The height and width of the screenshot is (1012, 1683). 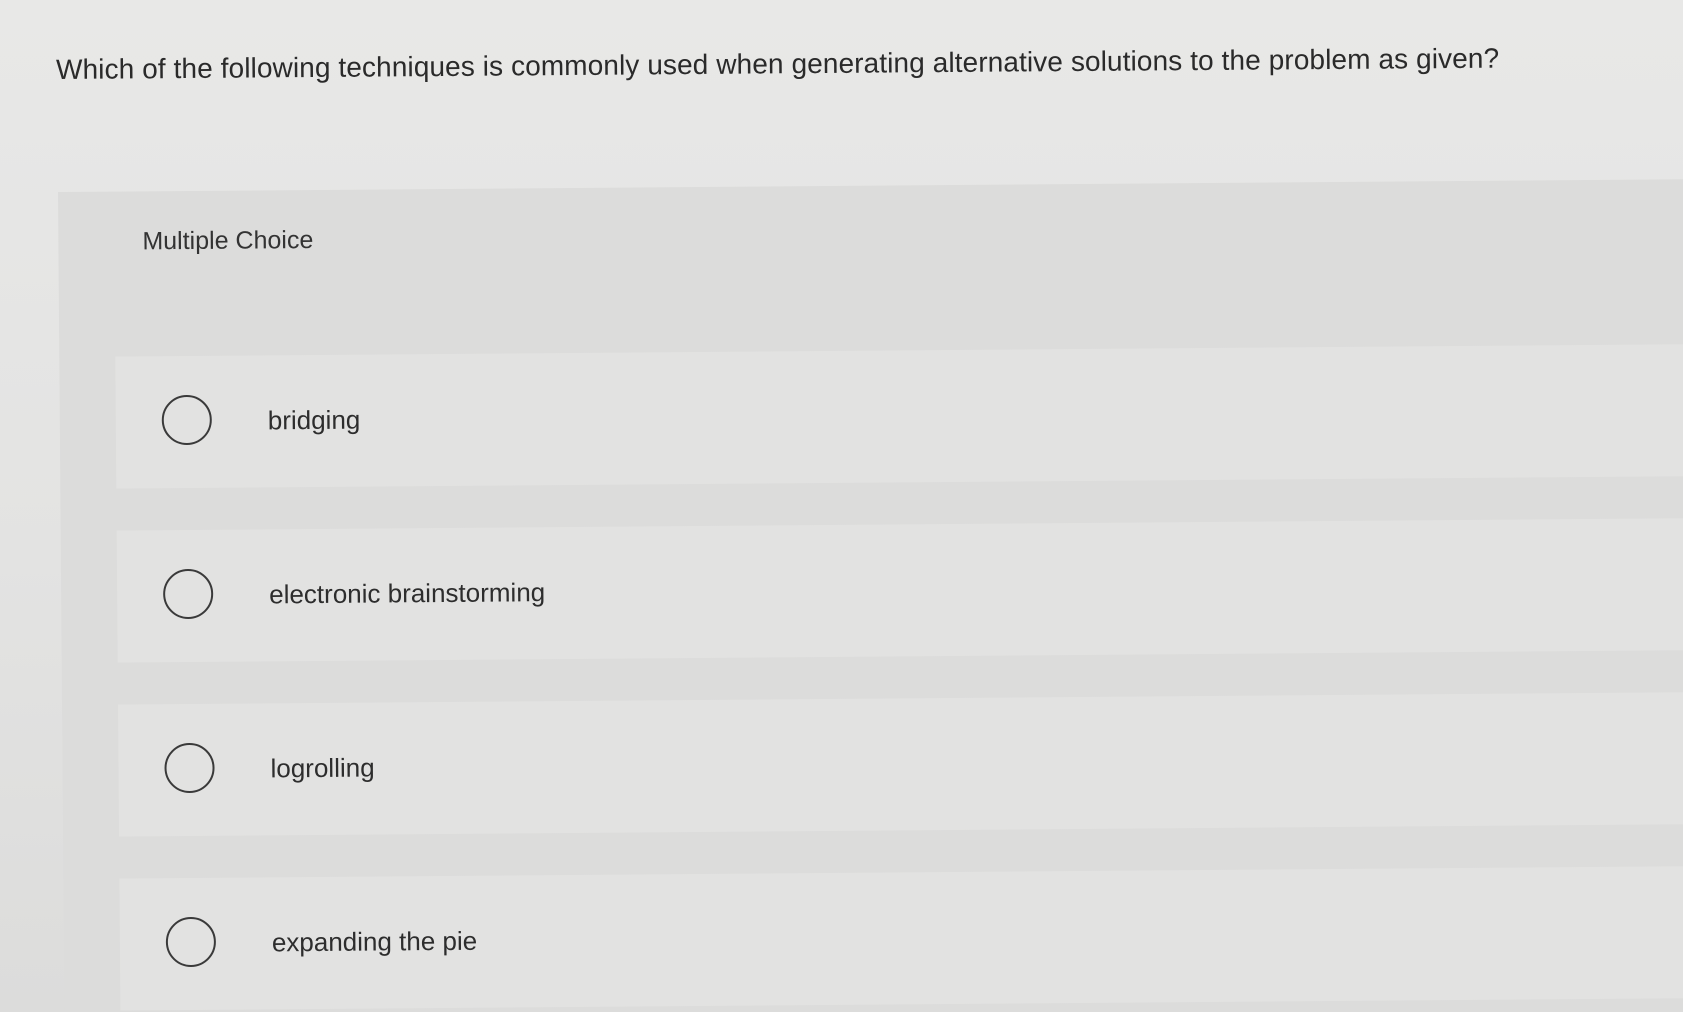 I want to click on answer-option-electronic-brainstorming: electronic brainstorming, so click(x=899, y=590).